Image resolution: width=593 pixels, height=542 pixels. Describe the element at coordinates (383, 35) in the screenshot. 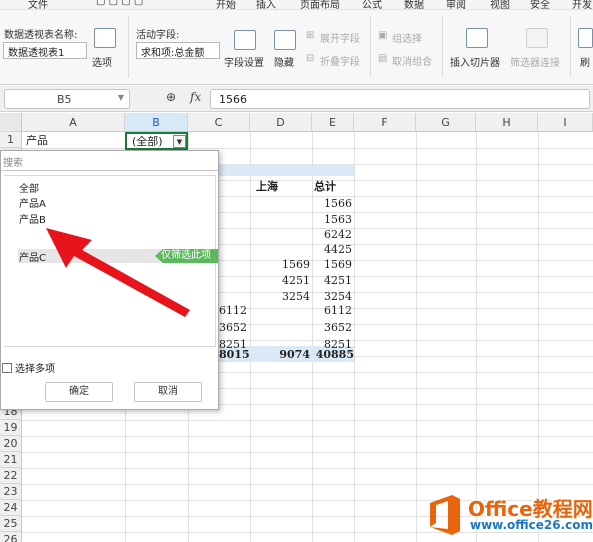

I see `group-selection-icon: ▣` at that location.